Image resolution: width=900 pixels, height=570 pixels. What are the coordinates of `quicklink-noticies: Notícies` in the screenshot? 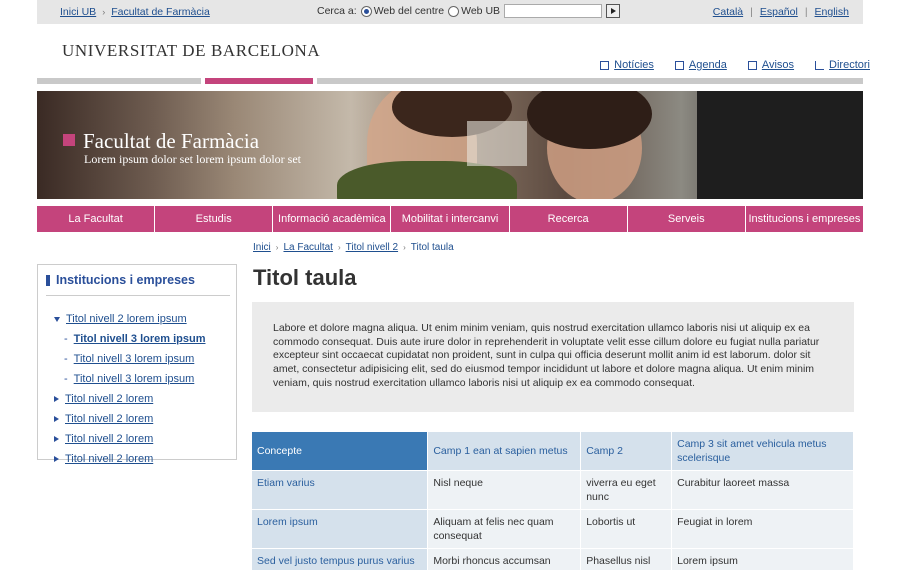 It's located at (627, 65).